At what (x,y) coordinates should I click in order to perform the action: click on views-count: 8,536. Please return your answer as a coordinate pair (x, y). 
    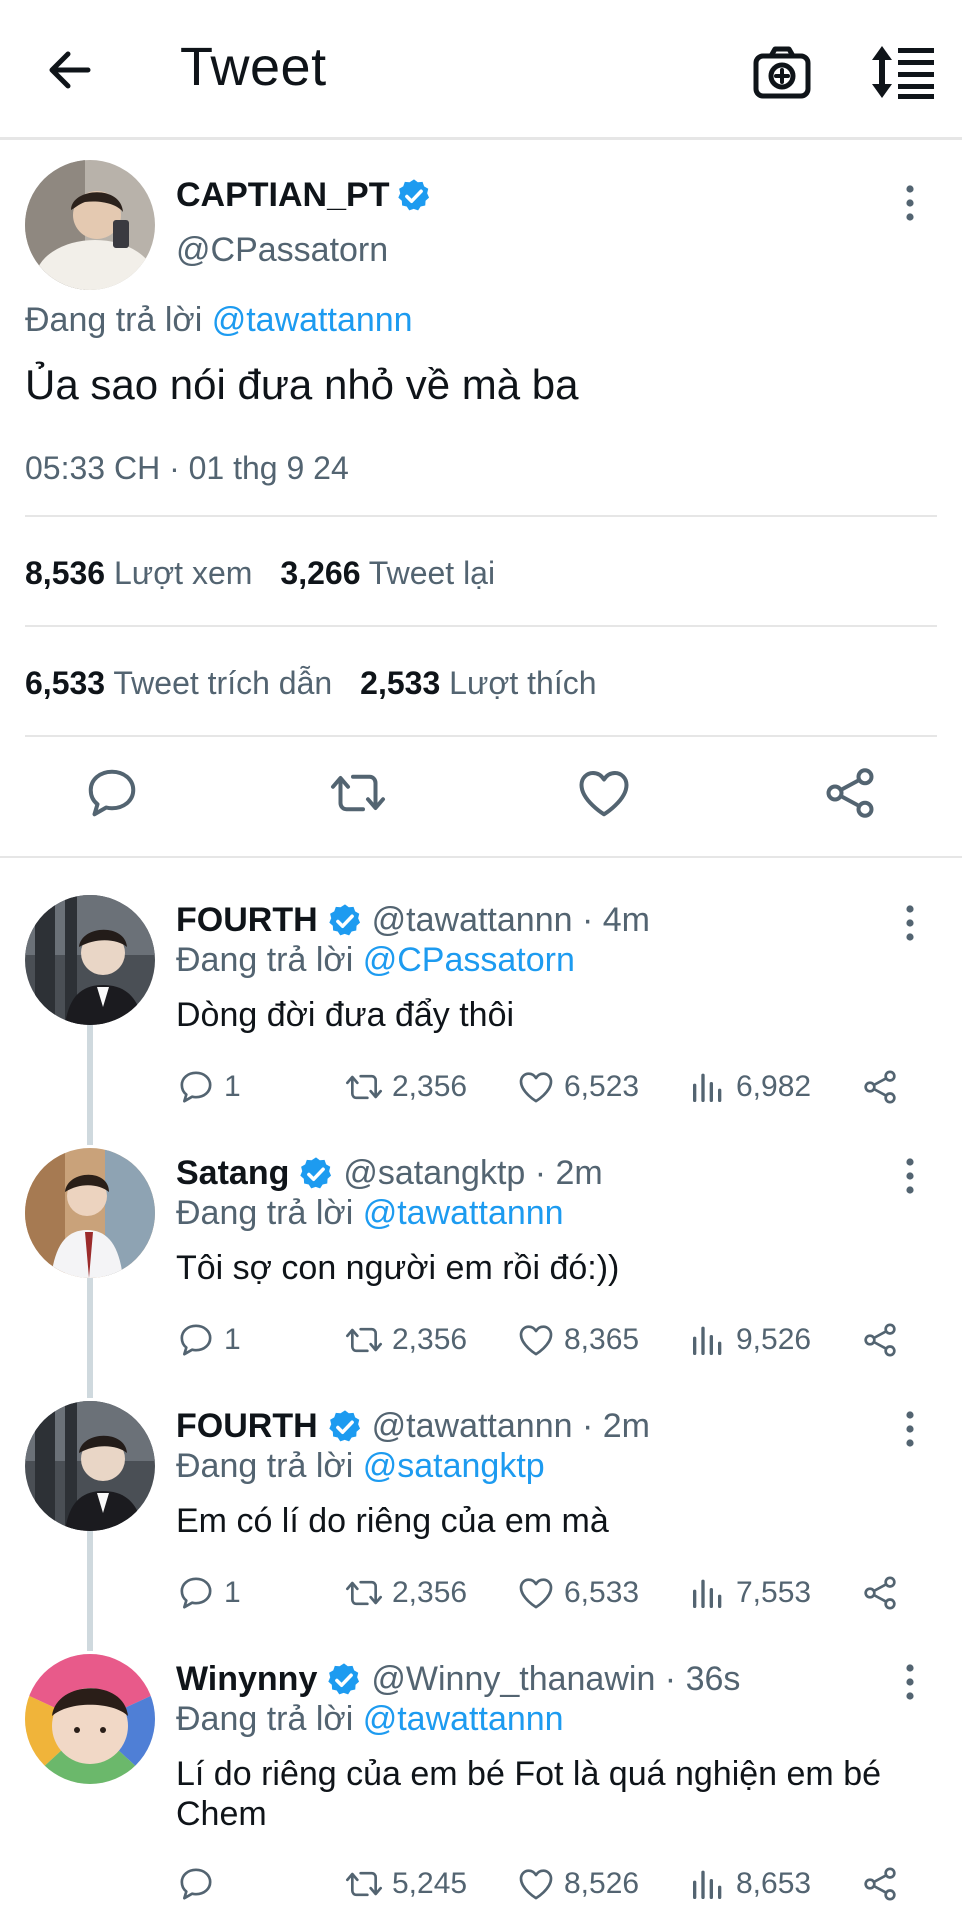
    Looking at the image, I should click on (65, 573).